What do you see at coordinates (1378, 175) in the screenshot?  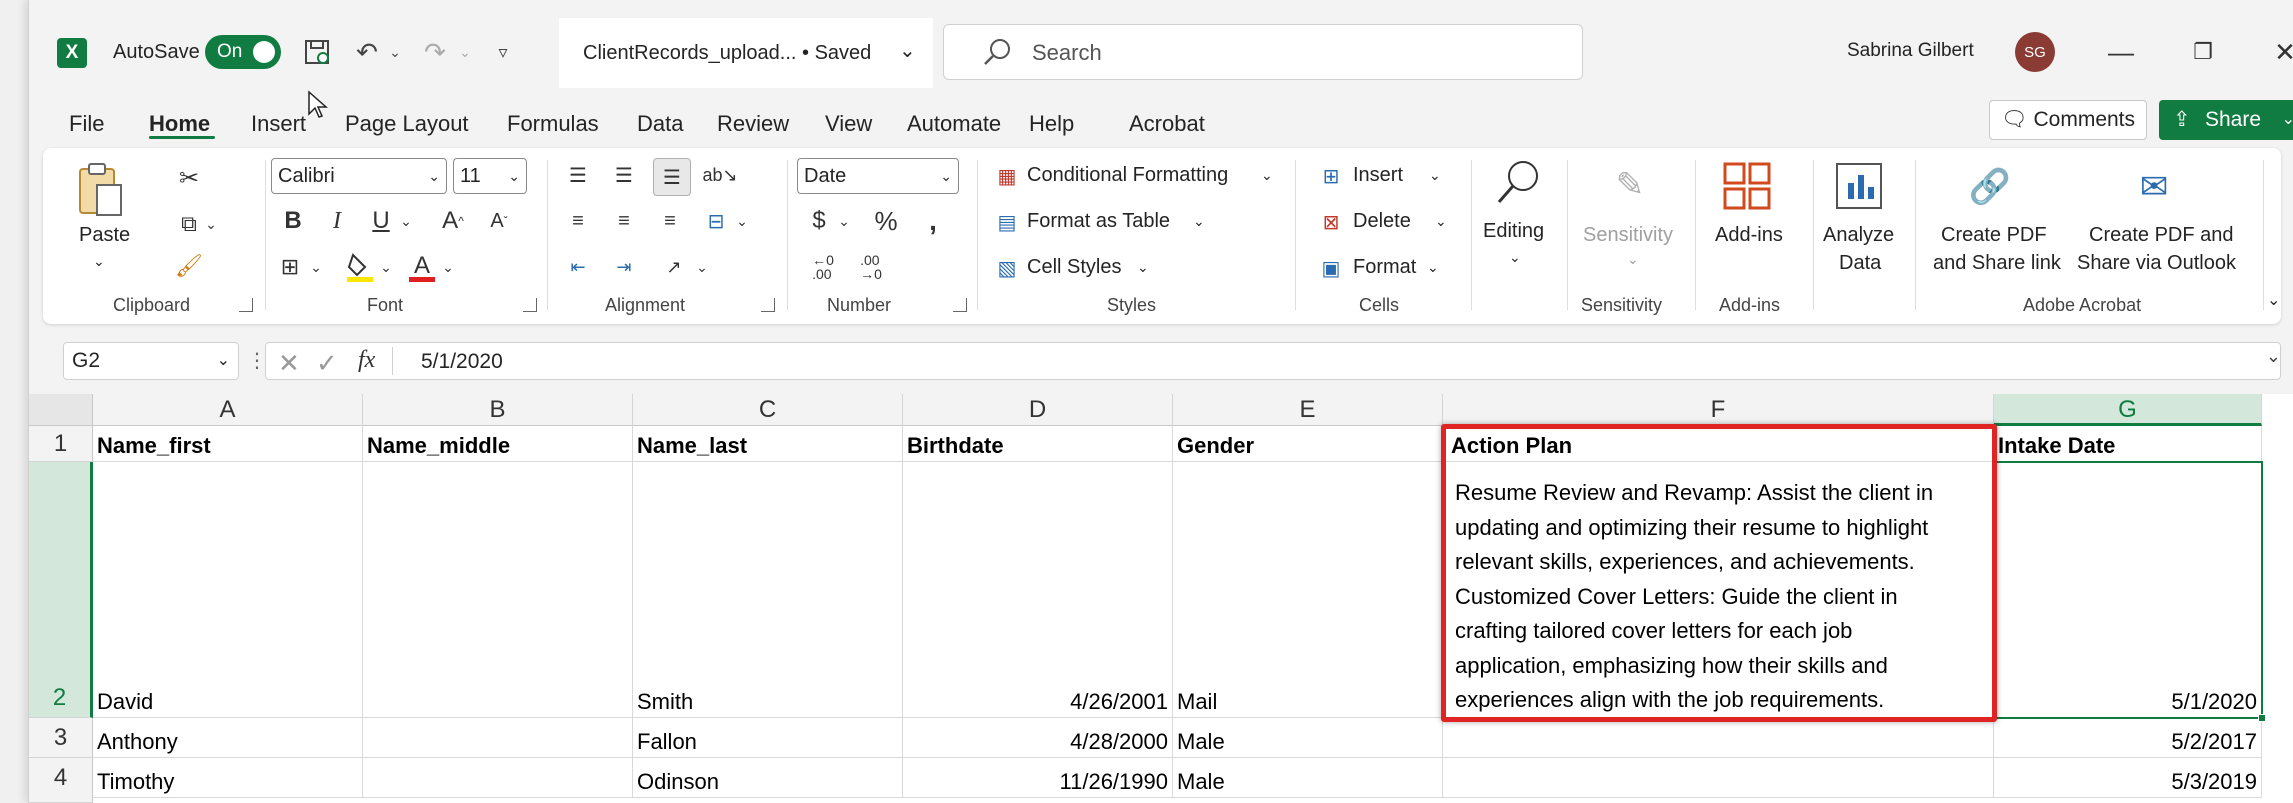 I see `insert-cells-button: Insert` at bounding box center [1378, 175].